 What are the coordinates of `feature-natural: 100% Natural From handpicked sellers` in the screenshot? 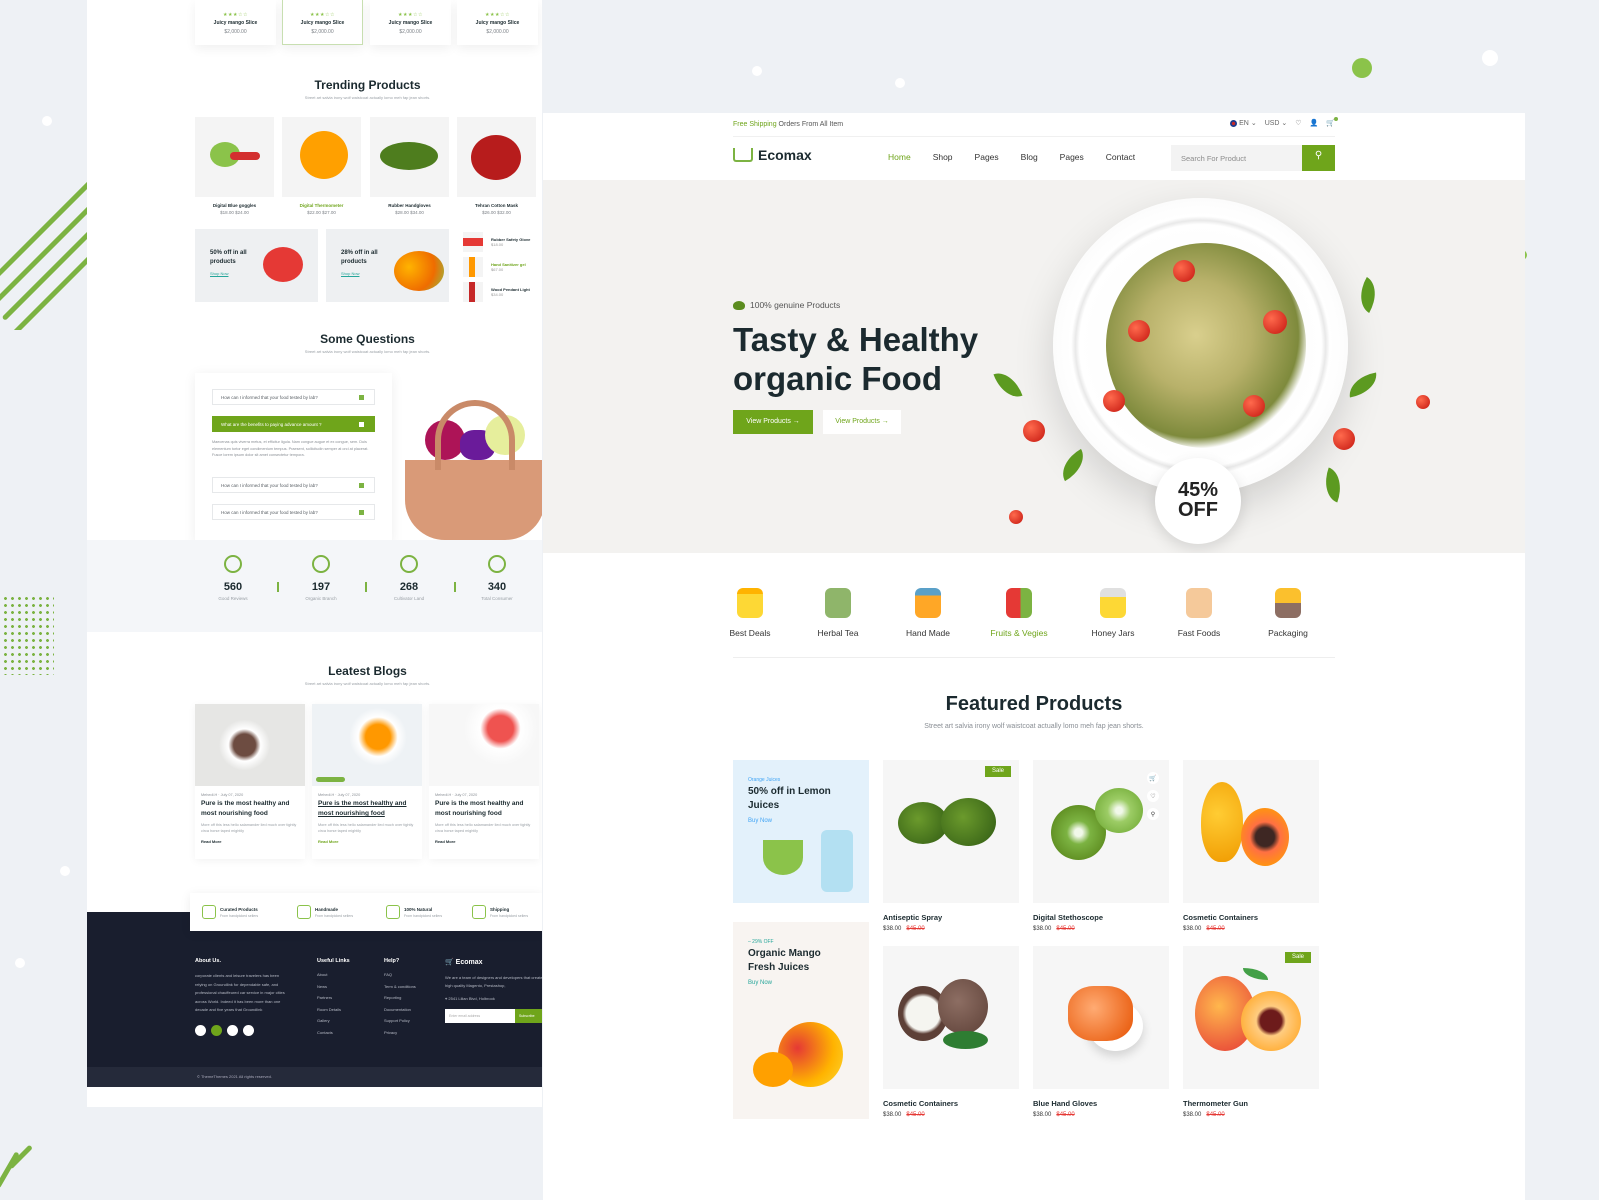 It's located at (414, 912).